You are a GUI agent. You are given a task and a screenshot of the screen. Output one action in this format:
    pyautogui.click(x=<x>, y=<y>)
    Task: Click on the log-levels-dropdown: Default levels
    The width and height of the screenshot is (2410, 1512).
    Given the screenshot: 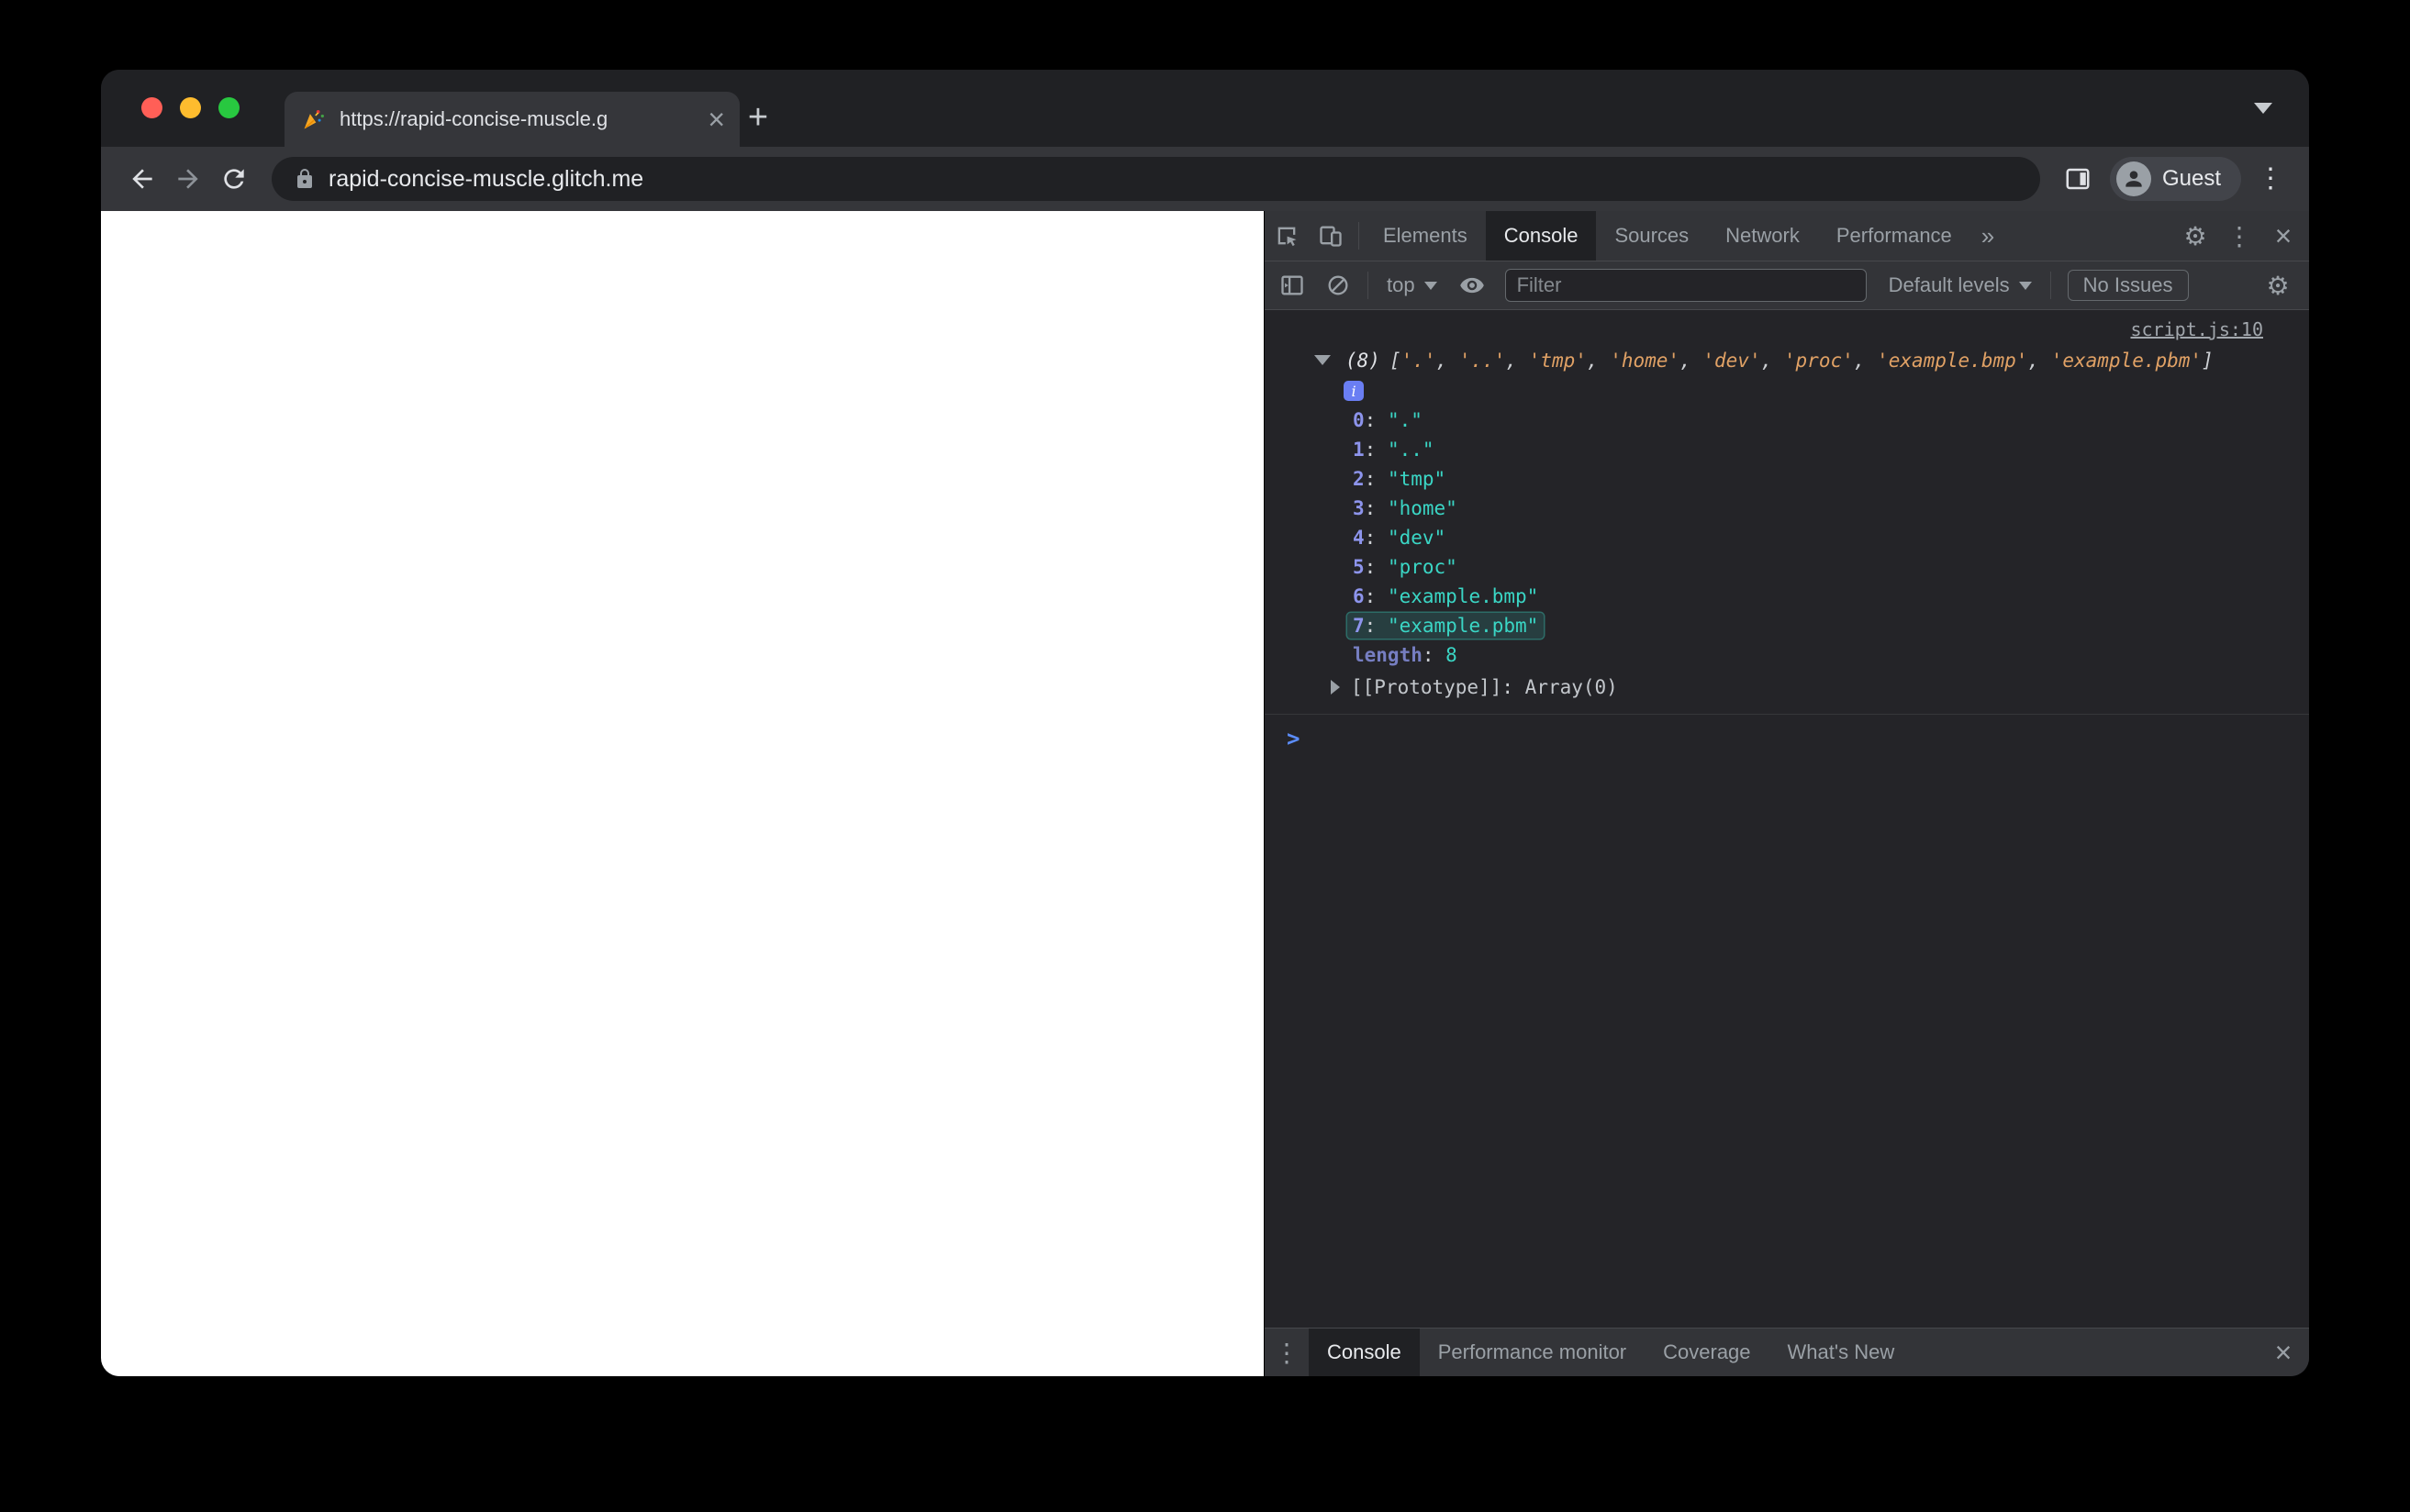 What is the action you would take?
    pyautogui.click(x=1960, y=285)
    